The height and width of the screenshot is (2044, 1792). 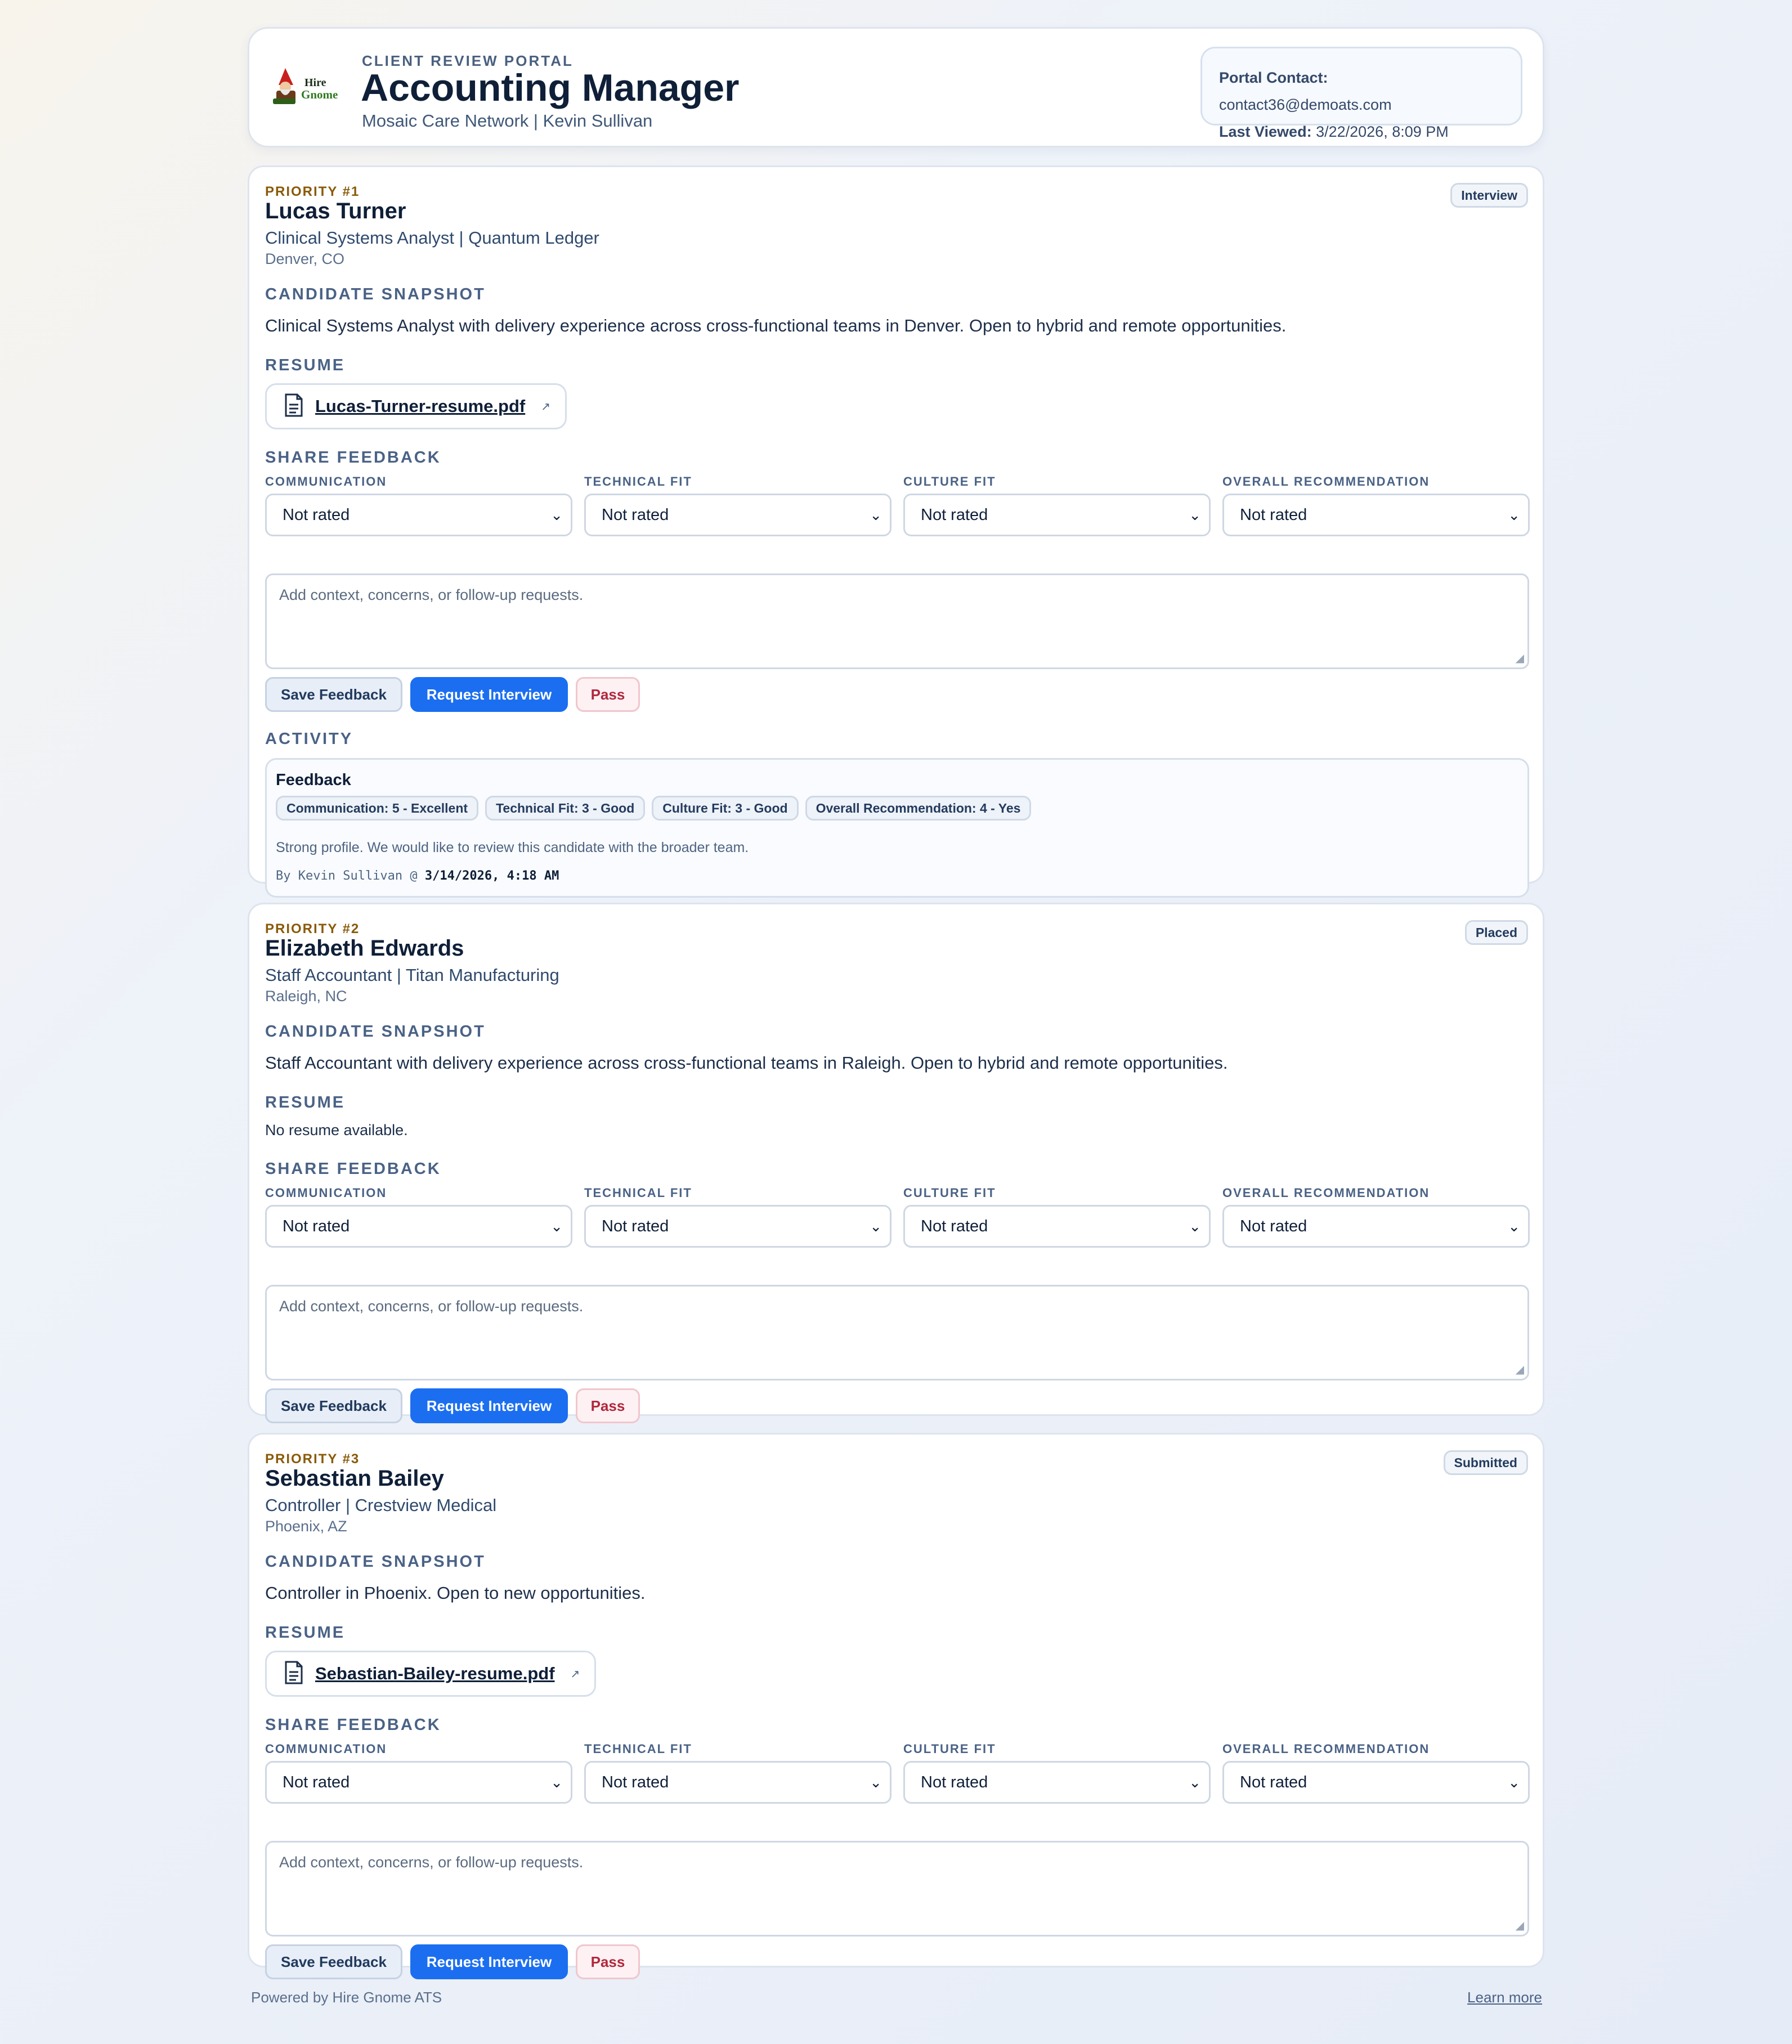 What do you see at coordinates (312, 191) in the screenshot?
I see `priority-label: PRIORITY #1` at bounding box center [312, 191].